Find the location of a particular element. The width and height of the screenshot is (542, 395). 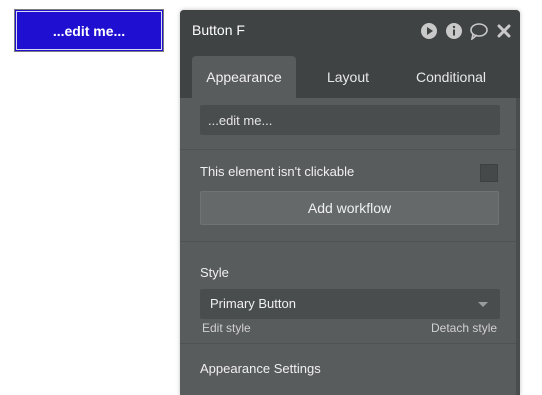

comment-icon is located at coordinates (479, 31).